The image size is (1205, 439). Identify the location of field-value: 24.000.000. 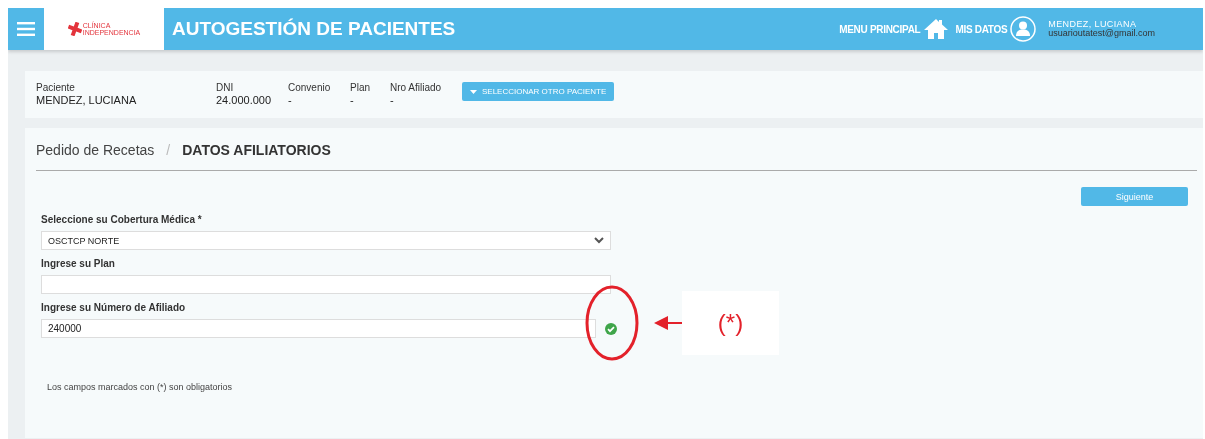
(244, 100).